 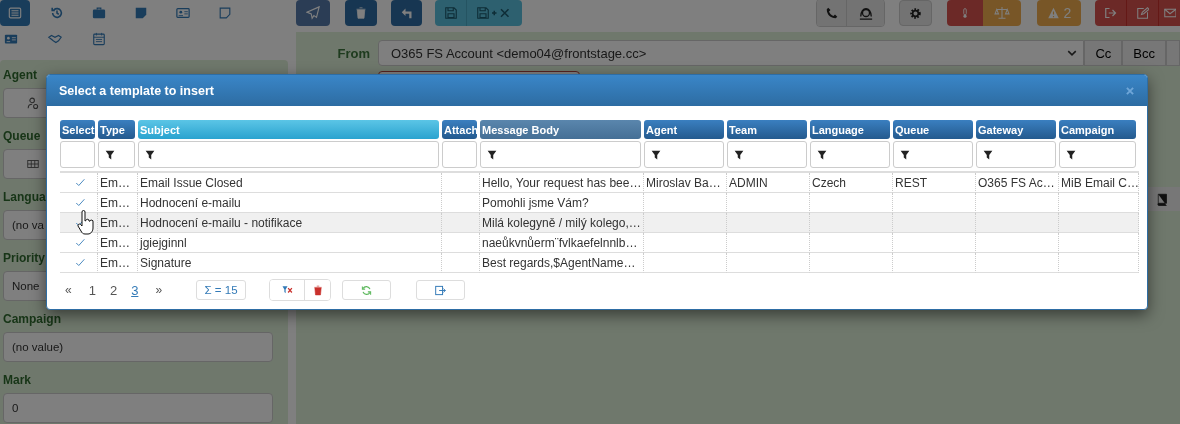 I want to click on cc-button: Cc, so click(x=1103, y=53).